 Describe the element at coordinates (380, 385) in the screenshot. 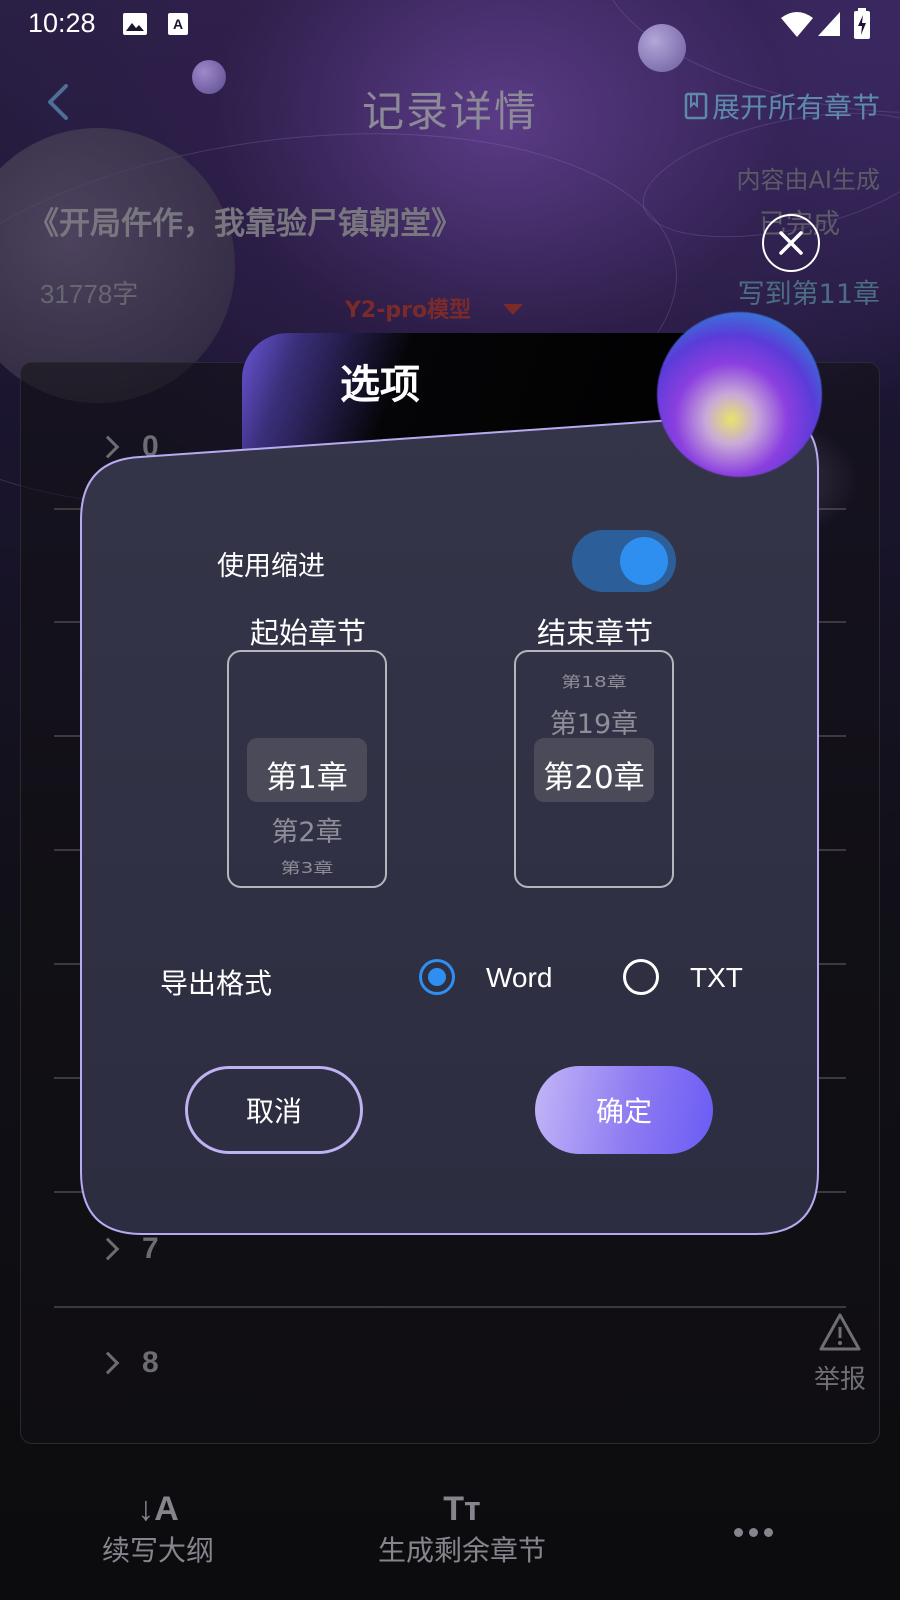

I see `dialog-title: 选项` at that location.